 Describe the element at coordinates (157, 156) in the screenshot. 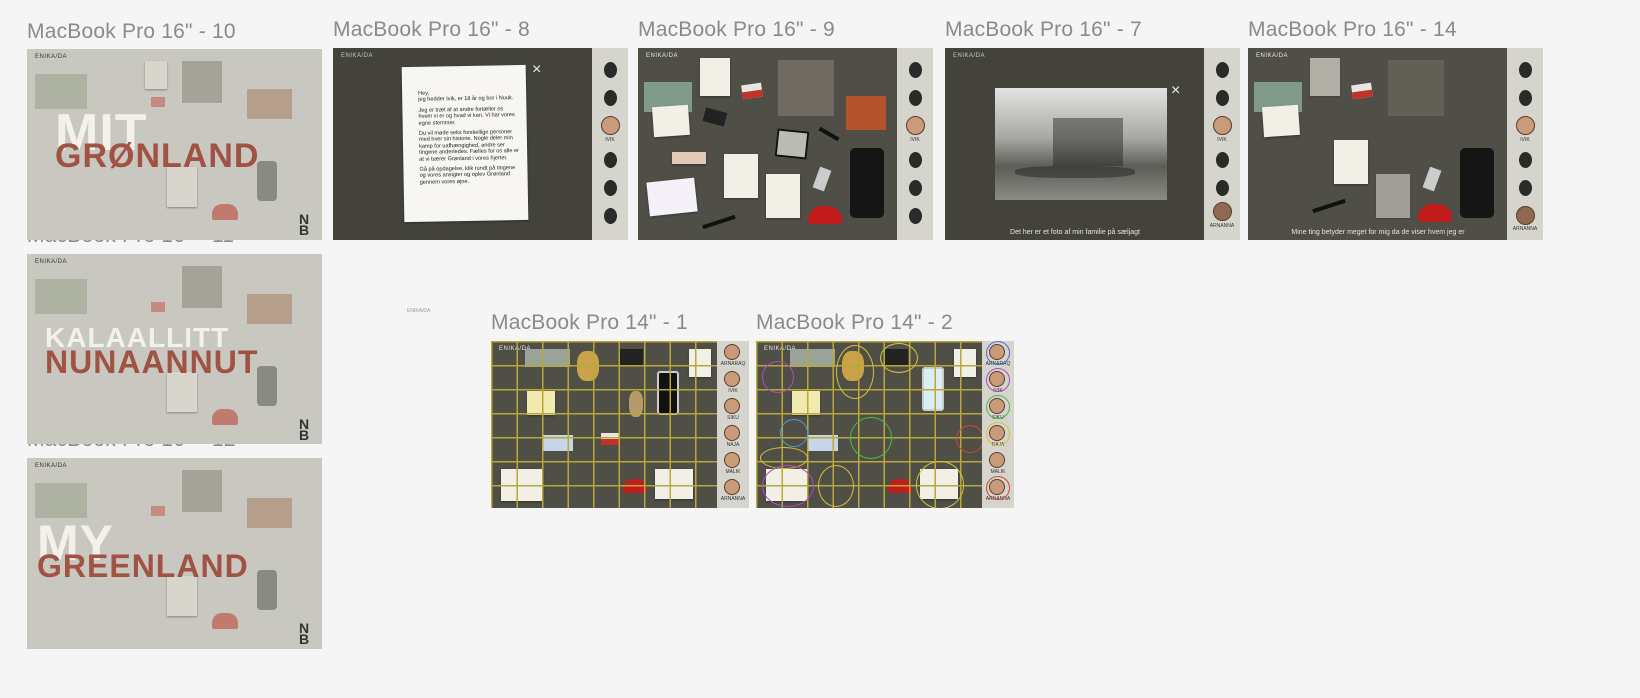

I see `title-line-2: GRØNLAND` at that location.